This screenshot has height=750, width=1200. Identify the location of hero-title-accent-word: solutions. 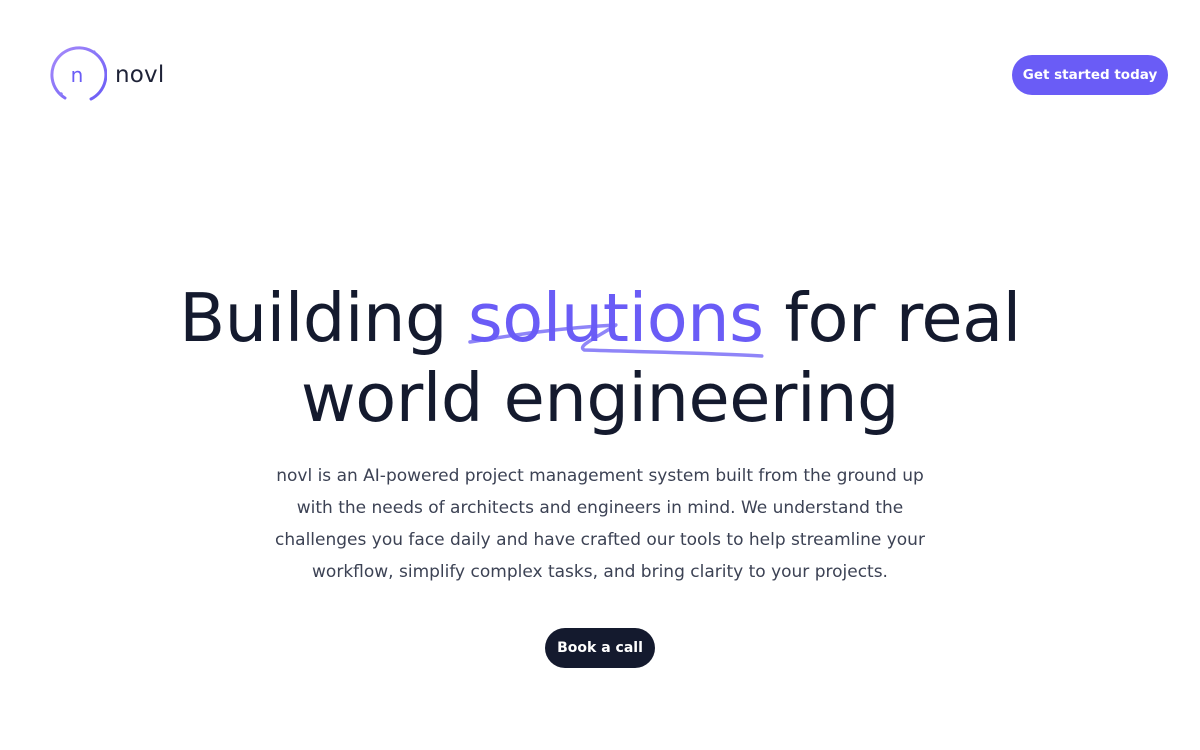
(615, 318).